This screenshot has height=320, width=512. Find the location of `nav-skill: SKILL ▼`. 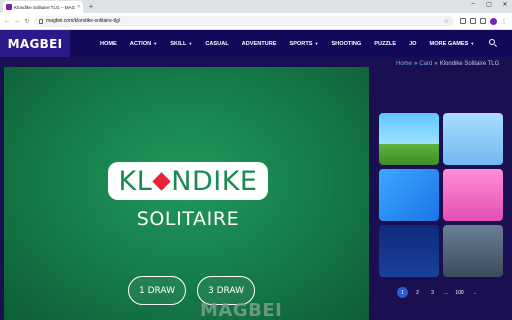

nav-skill: SKILL ▼ is located at coordinates (181, 44).